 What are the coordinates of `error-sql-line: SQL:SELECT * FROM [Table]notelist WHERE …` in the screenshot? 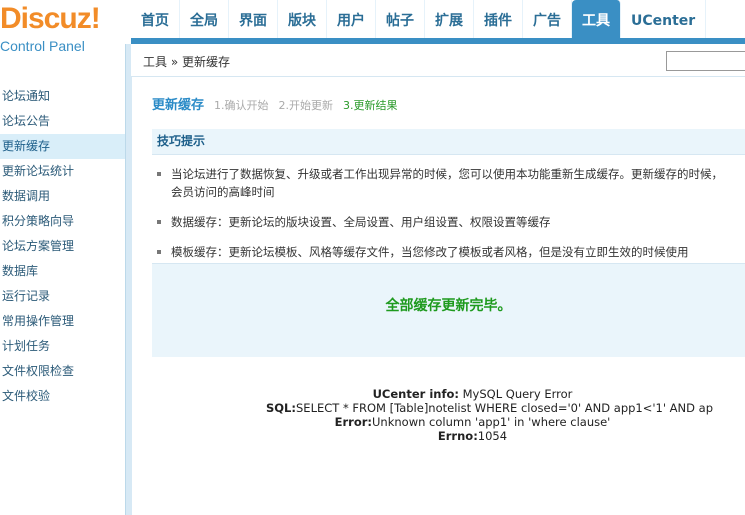 It's located at (490, 408).